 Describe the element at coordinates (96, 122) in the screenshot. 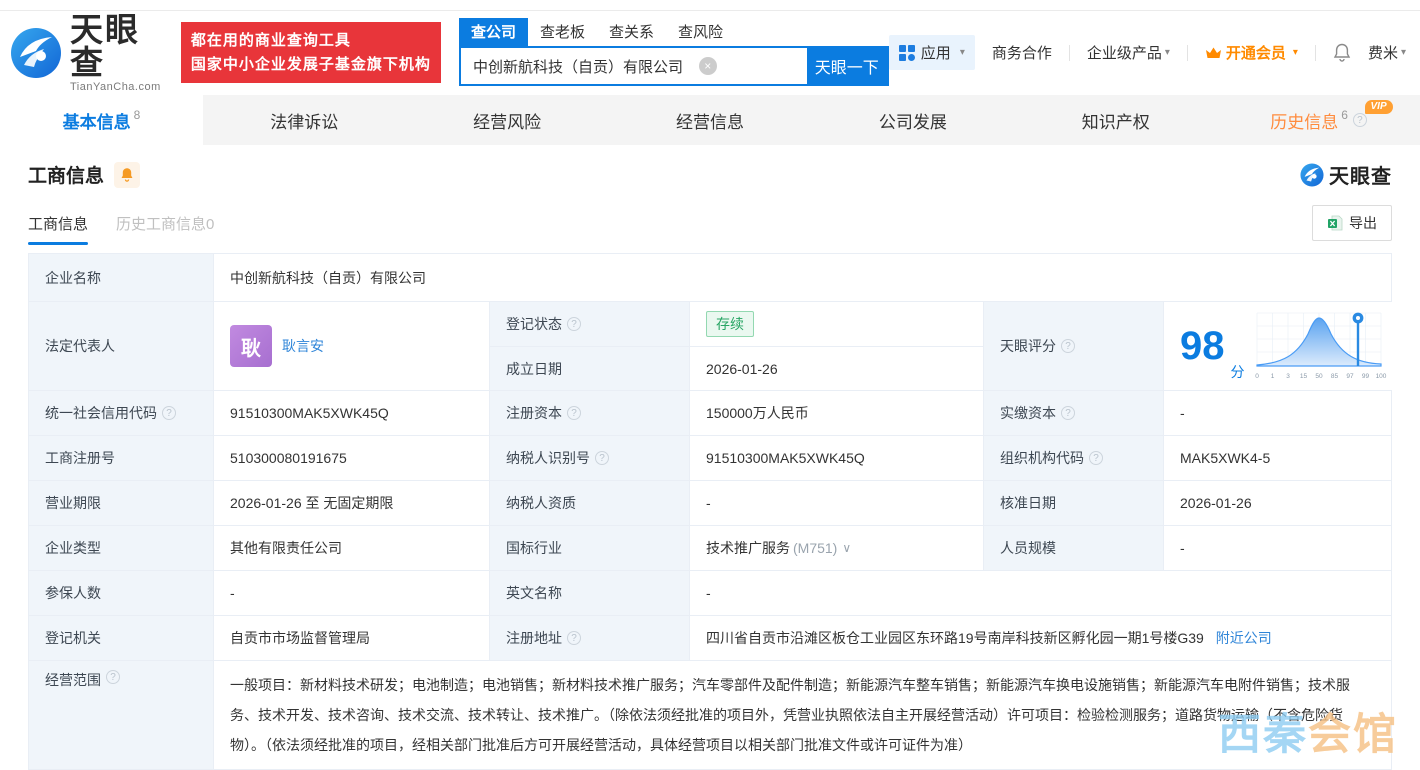

I see `tab-basic-info-label: 基本信息` at that location.